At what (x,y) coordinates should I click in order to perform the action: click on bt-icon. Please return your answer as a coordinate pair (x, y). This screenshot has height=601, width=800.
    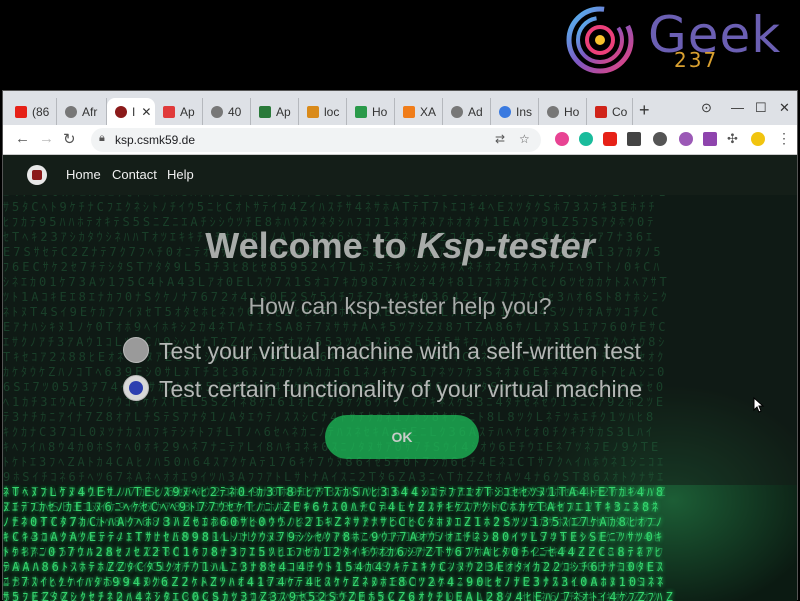
    Looking at the image, I should click on (361, 111).